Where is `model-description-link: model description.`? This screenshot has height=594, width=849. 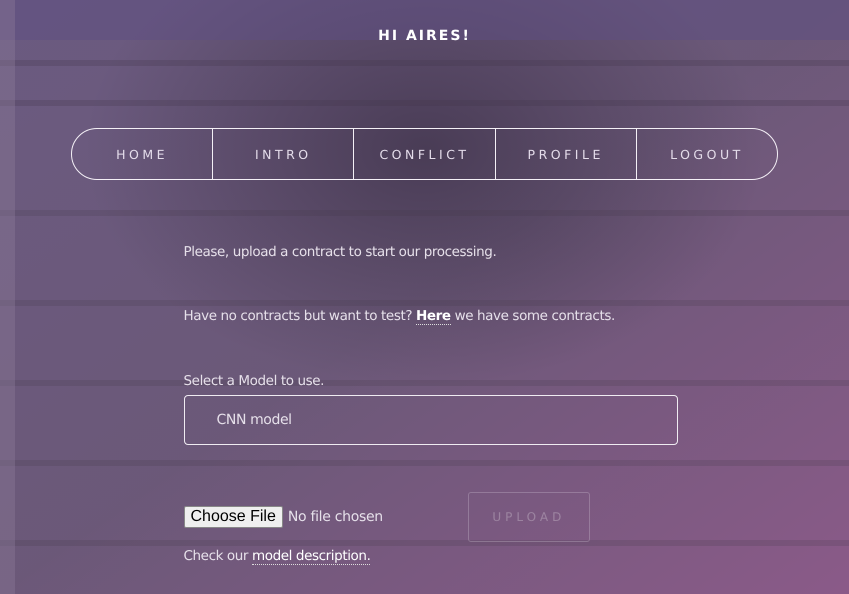
model-description-link: model description. is located at coordinates (311, 556).